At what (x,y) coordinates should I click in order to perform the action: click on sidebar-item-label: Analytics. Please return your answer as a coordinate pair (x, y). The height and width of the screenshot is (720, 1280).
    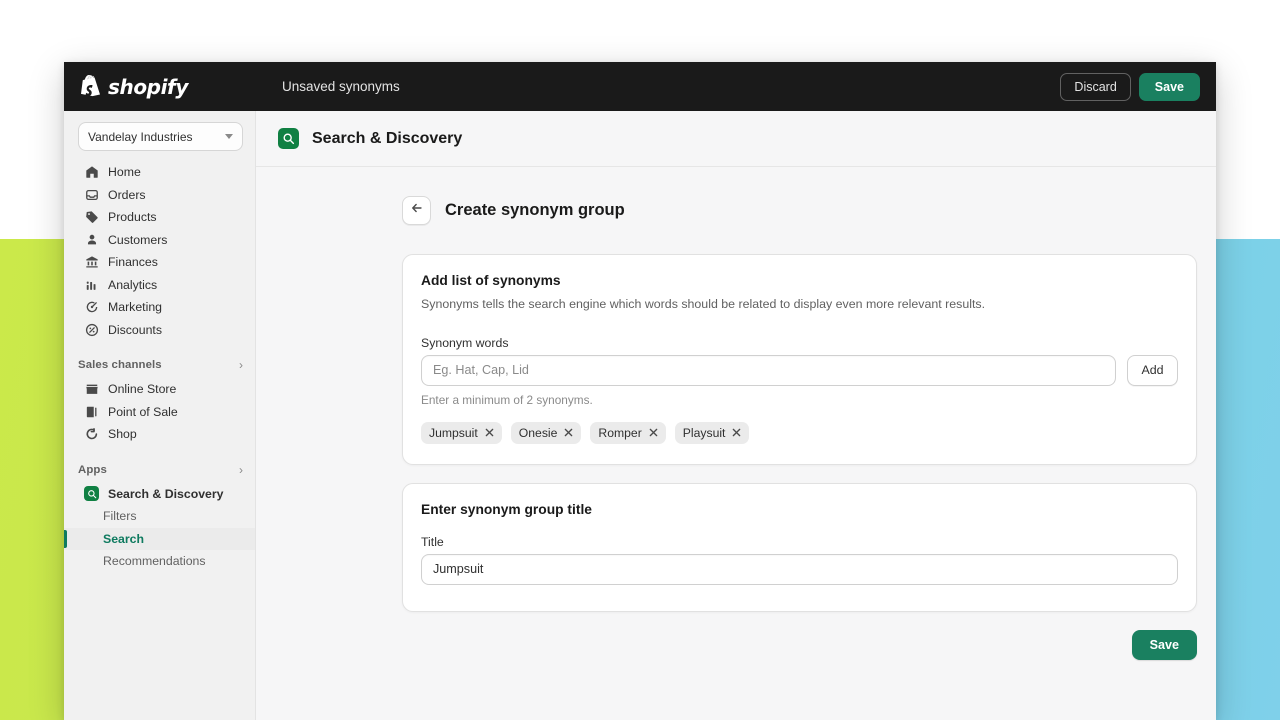
    Looking at the image, I should click on (133, 284).